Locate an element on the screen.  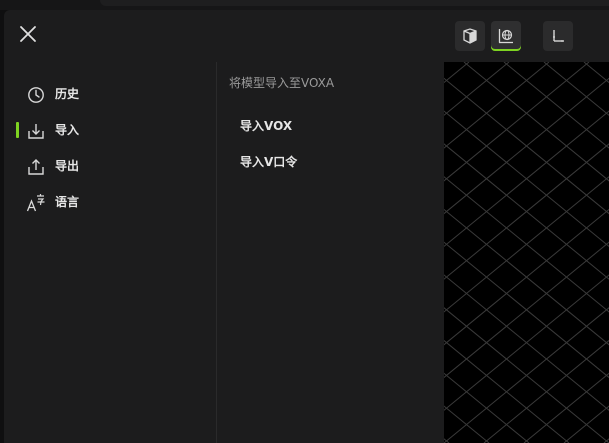
section-title: 将模型导入至VOXA is located at coordinates (282, 83).